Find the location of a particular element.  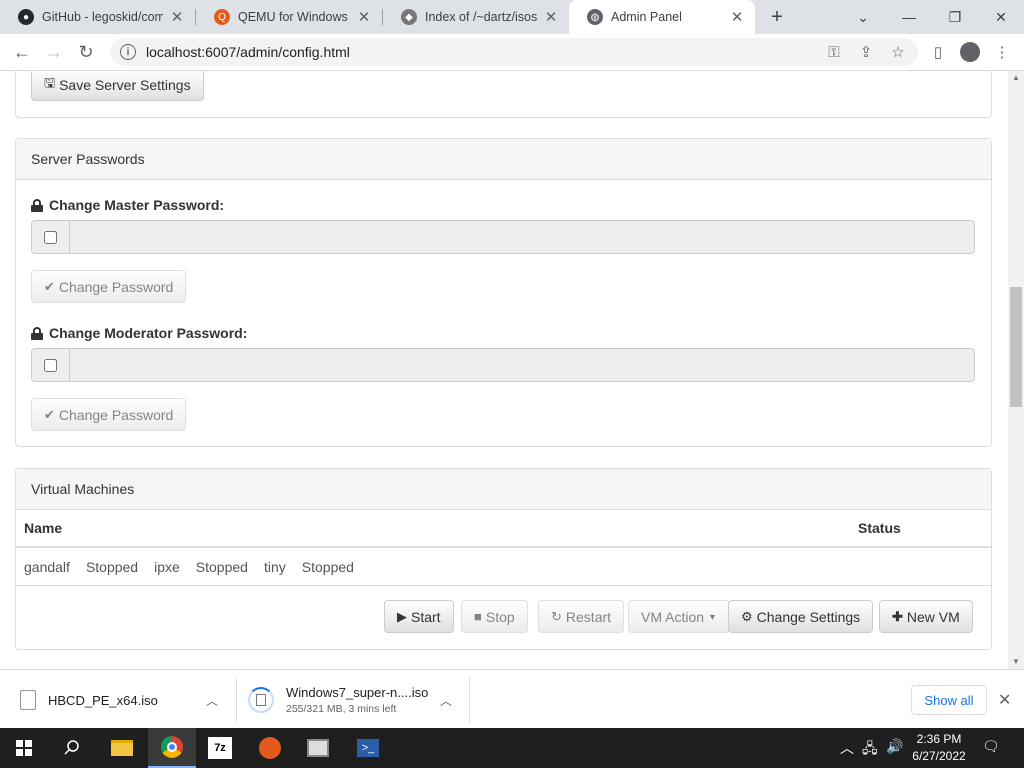

button-label: Restart is located at coordinates (588, 616).